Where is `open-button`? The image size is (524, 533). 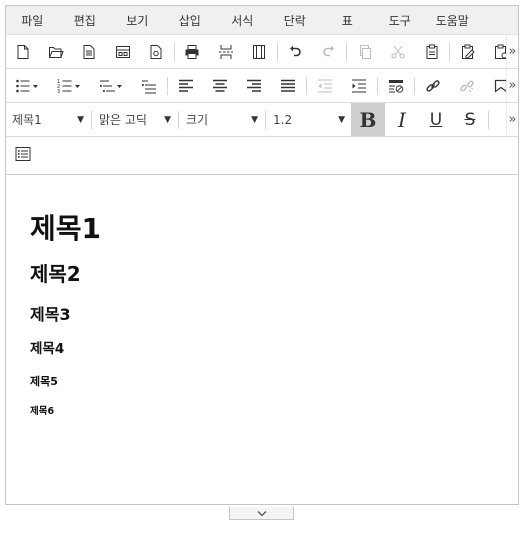
open-button is located at coordinates (55, 51).